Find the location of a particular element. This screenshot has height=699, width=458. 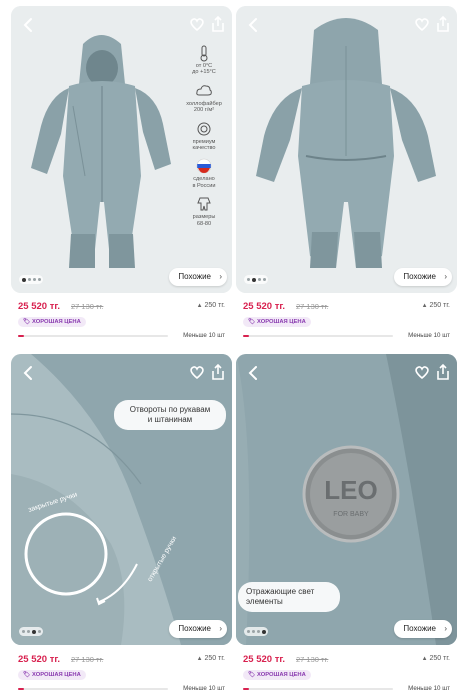

thermometer-icon is located at coordinates (204, 53).